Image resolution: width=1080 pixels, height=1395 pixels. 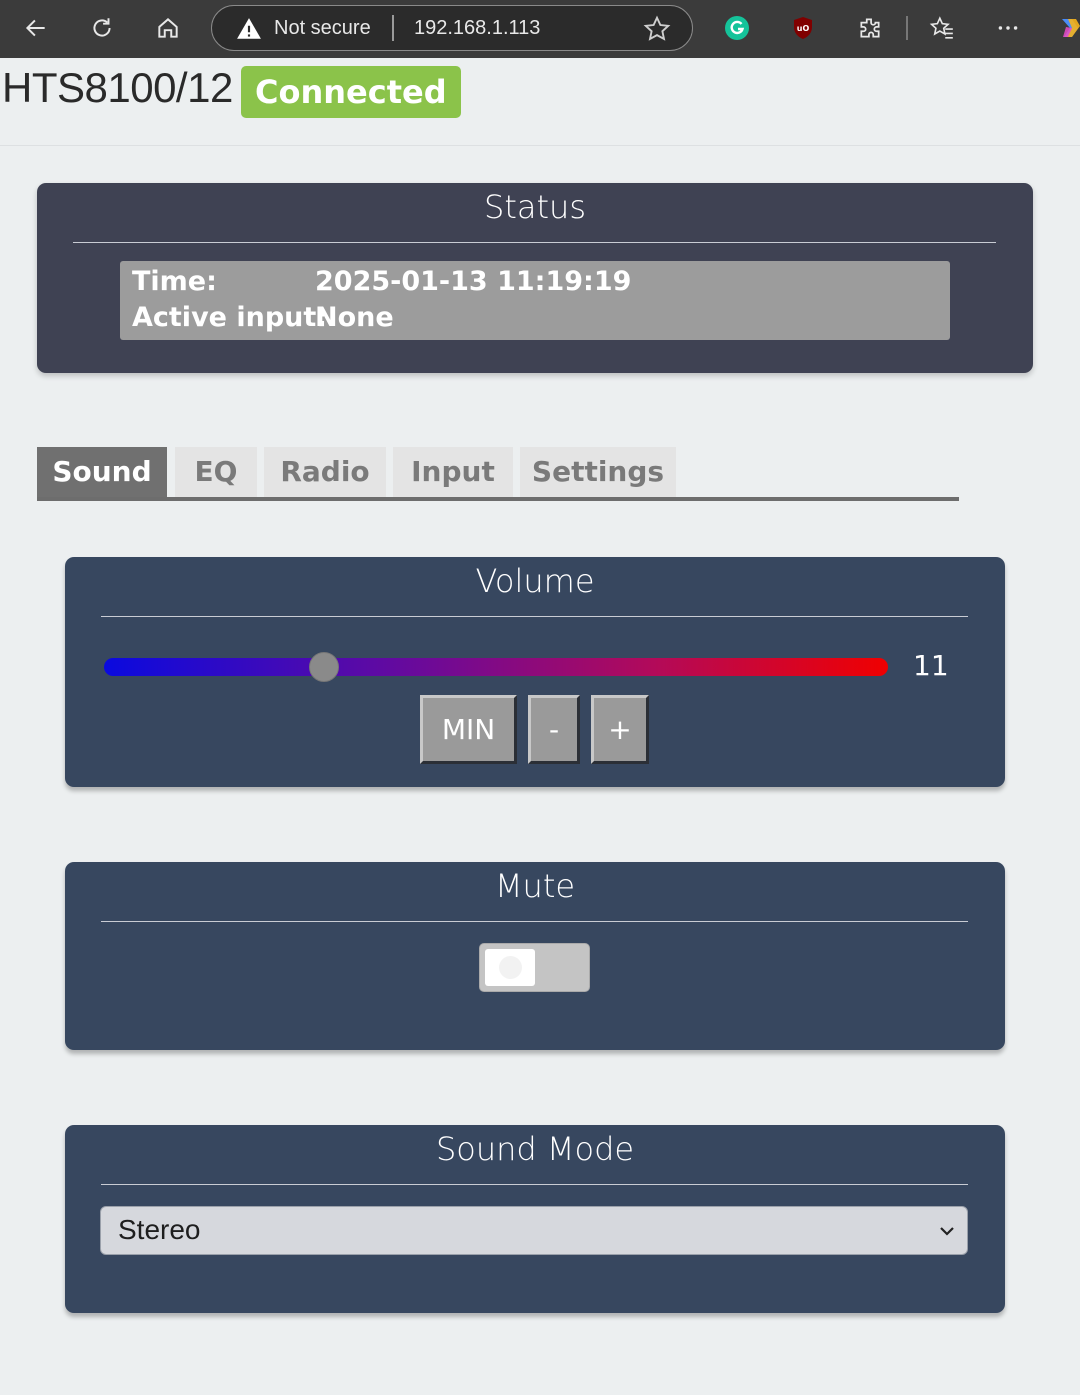 I want to click on sound-mode-divider, so click(x=534, y=1184).